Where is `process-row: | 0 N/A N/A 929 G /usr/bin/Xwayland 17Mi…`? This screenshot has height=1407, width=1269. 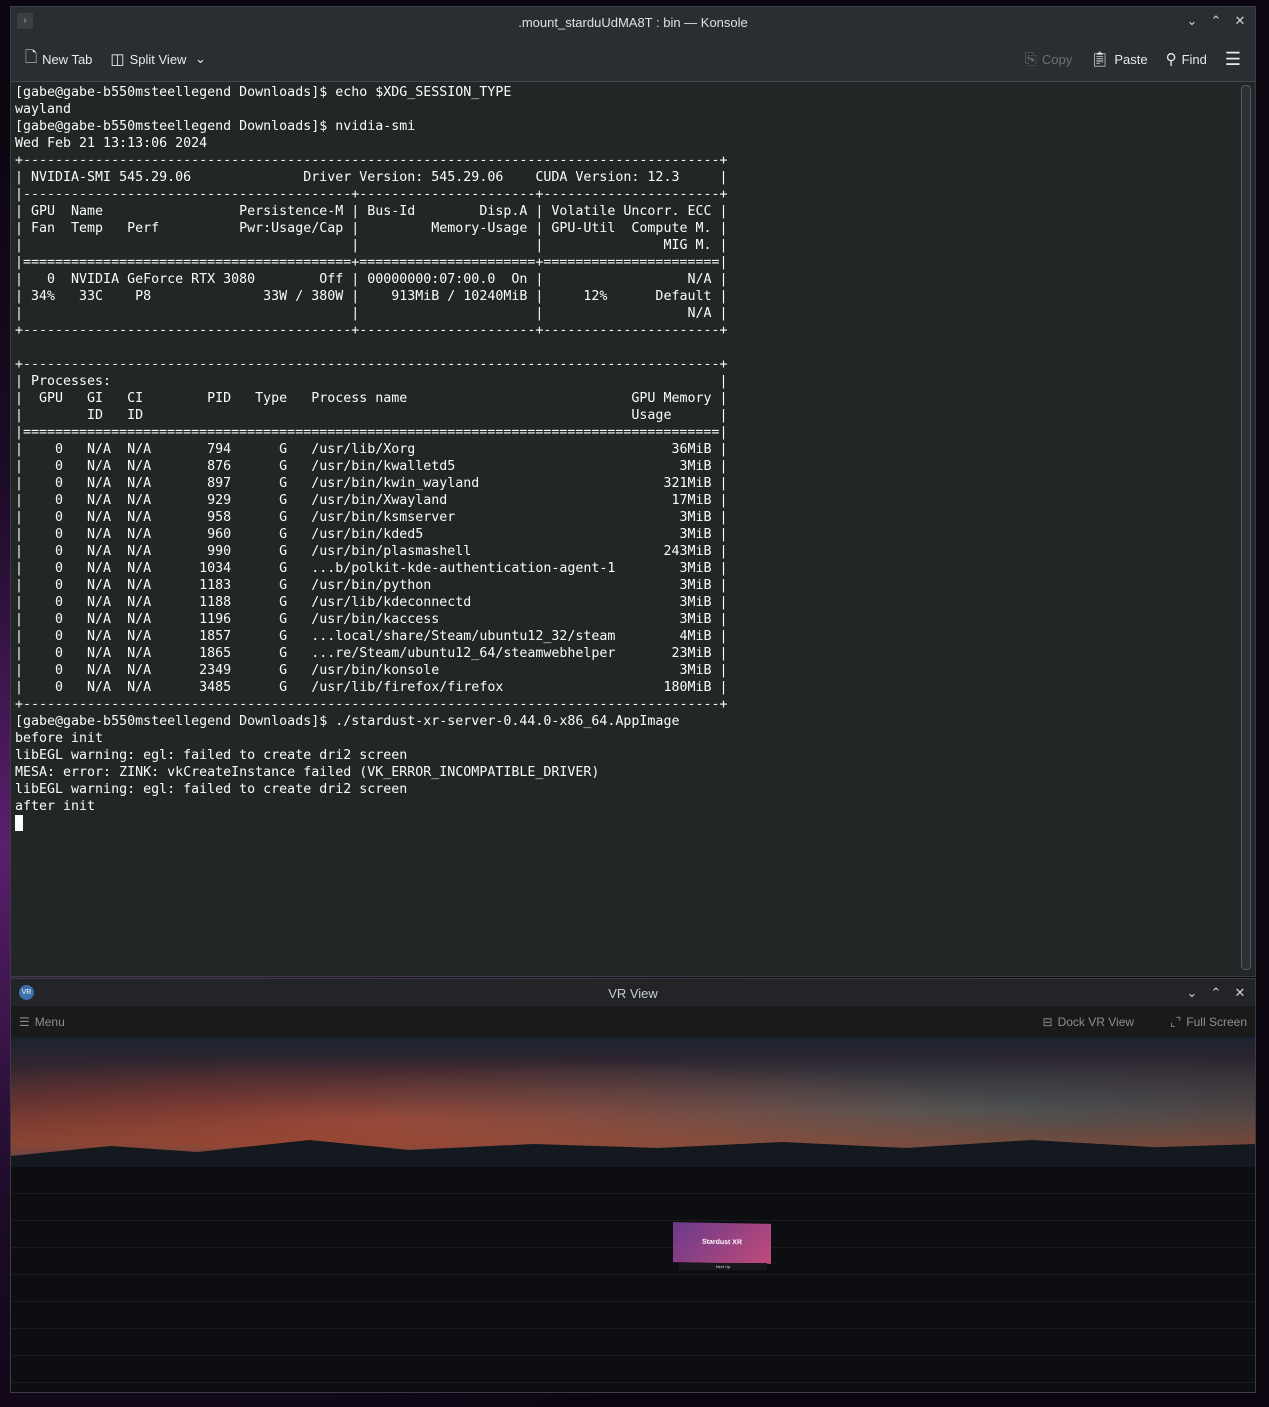 process-row: | 0 N/A N/A 929 G /usr/bin/Xwayland 17Mi… is located at coordinates (371, 500).